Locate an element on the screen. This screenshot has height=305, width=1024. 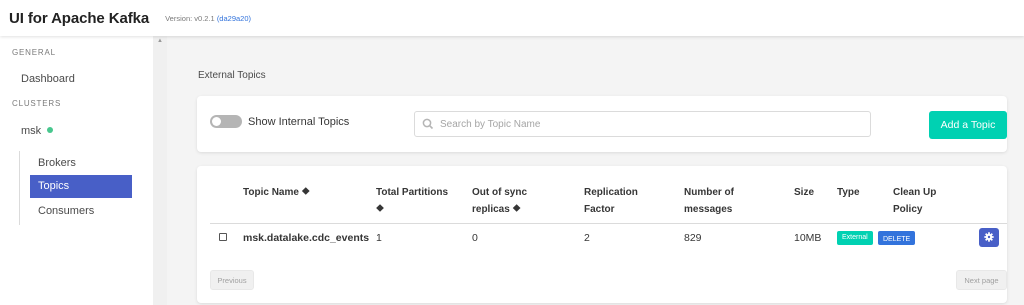
sidebar-item-dashboard: Dashboard is located at coordinates (48, 79).